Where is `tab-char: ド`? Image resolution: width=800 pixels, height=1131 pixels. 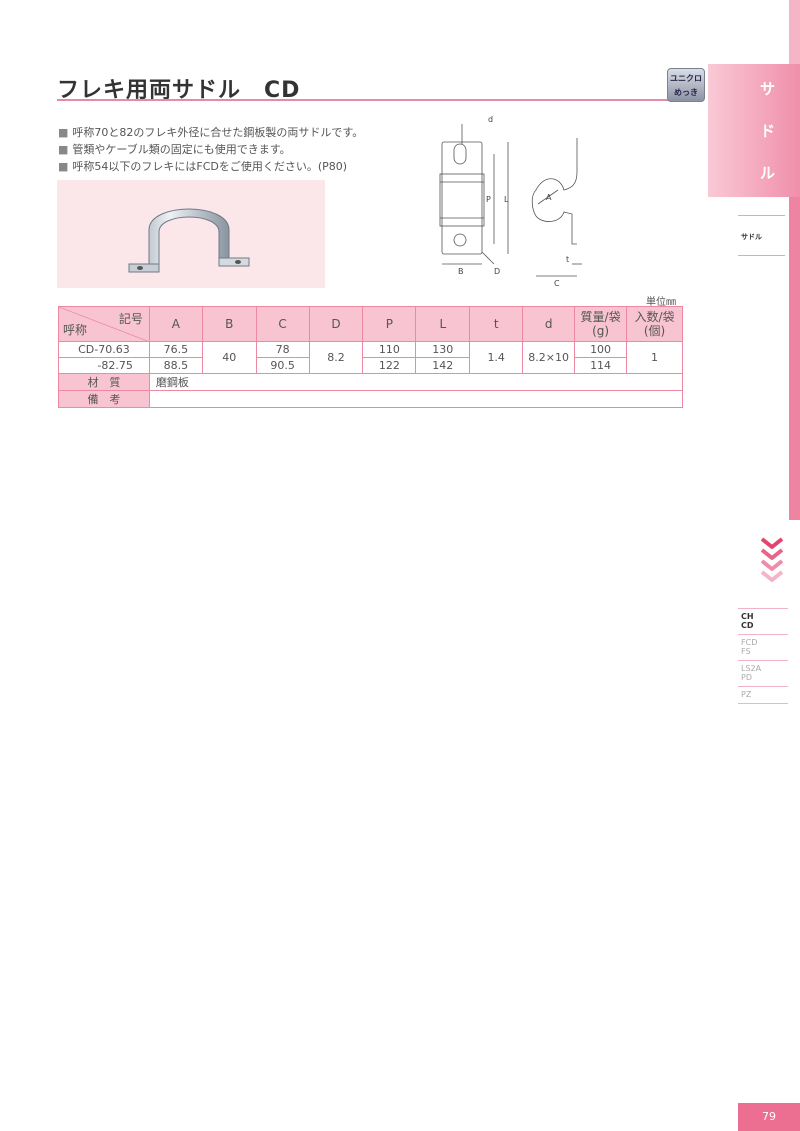
tab-char: ド is located at coordinates (768, 131).